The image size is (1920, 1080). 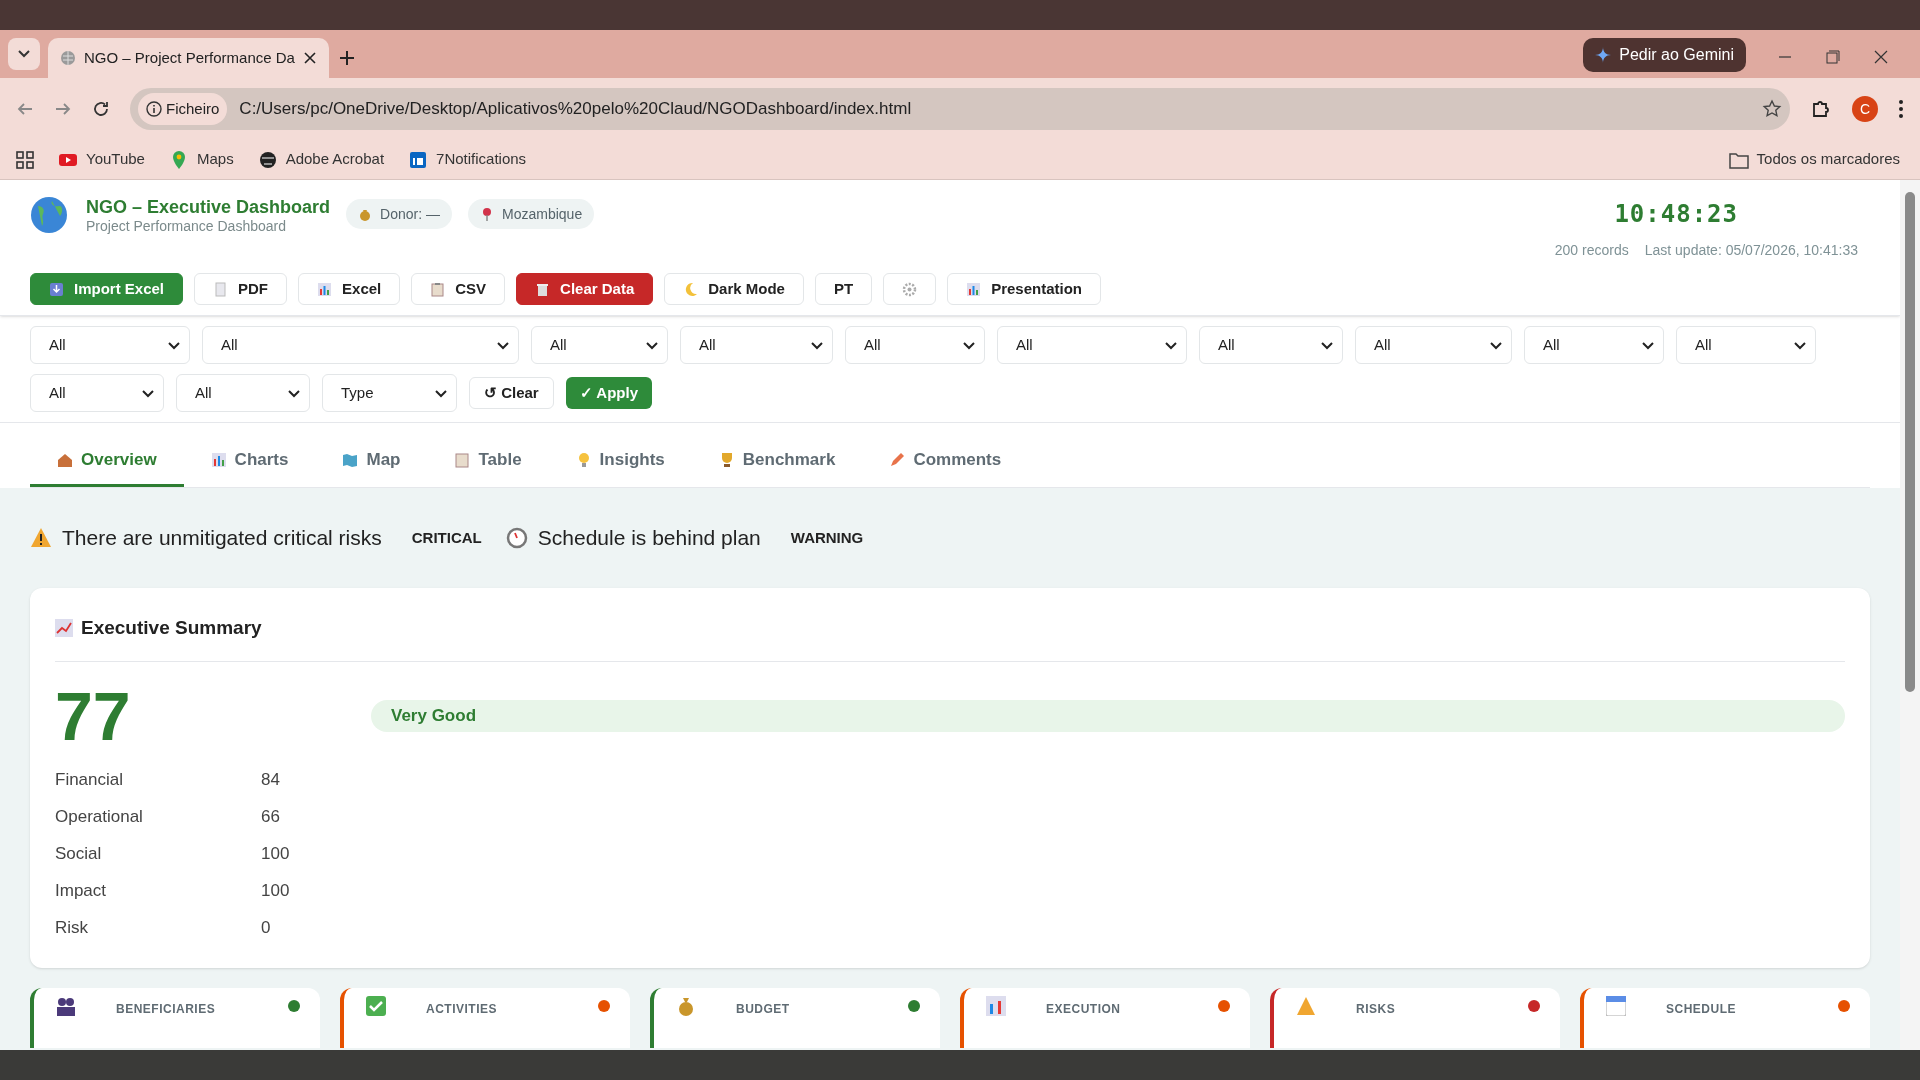 I want to click on nav-tab: Comments, so click(x=945, y=461).